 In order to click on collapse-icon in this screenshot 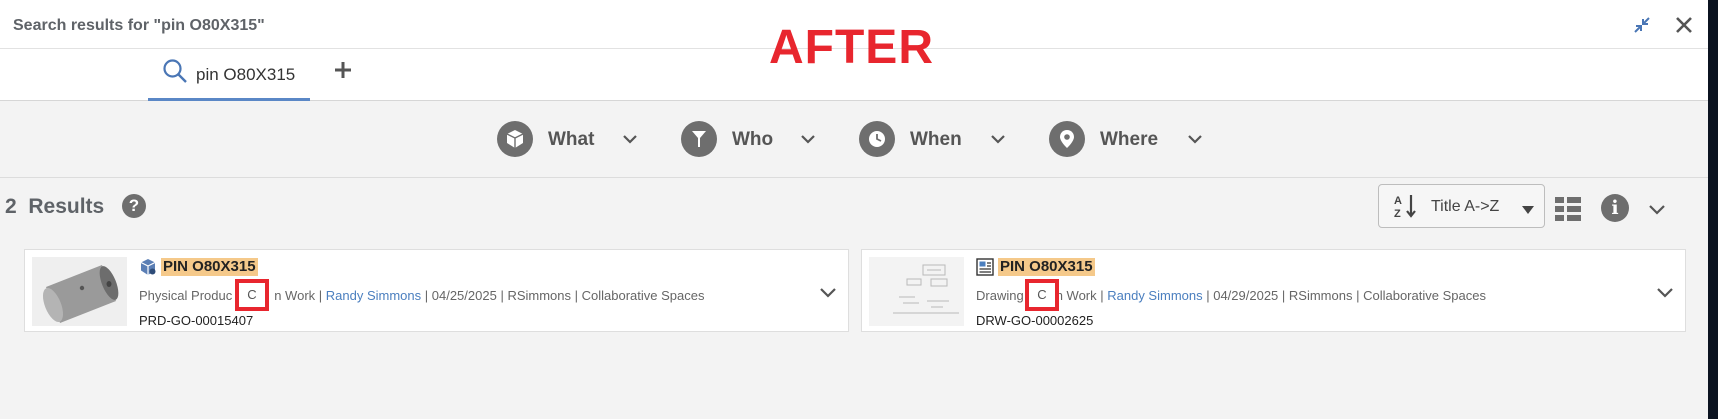, I will do `click(1642, 25)`.